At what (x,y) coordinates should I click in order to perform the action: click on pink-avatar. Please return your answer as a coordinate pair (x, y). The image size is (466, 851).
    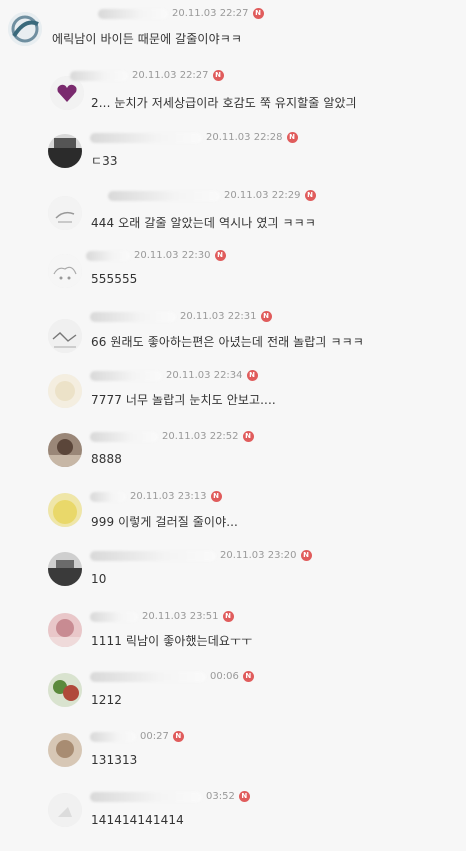
    Looking at the image, I should click on (65, 630).